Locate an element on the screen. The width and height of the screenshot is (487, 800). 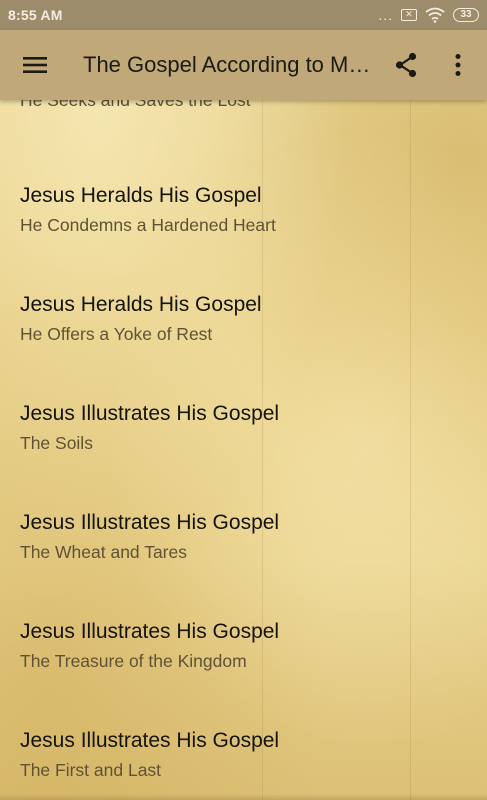
page-title: The Gospel According to Matthew is located at coordinates (230, 64).